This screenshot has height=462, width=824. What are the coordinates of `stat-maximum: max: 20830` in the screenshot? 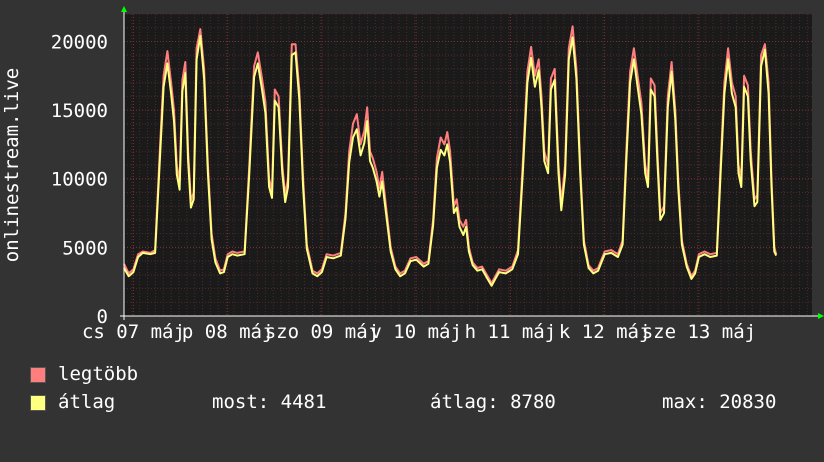 It's located at (719, 402).